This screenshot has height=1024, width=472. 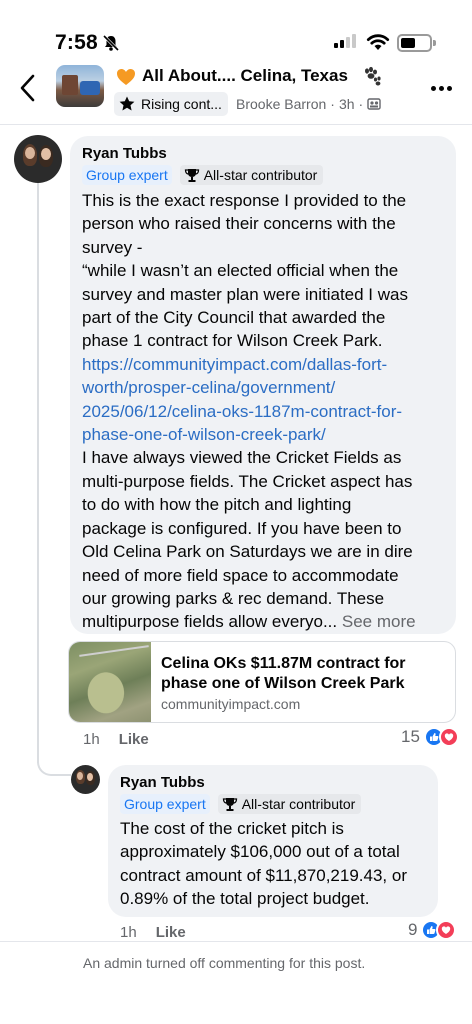 What do you see at coordinates (126, 77) in the screenshot?
I see `orange-heart-icon` at bounding box center [126, 77].